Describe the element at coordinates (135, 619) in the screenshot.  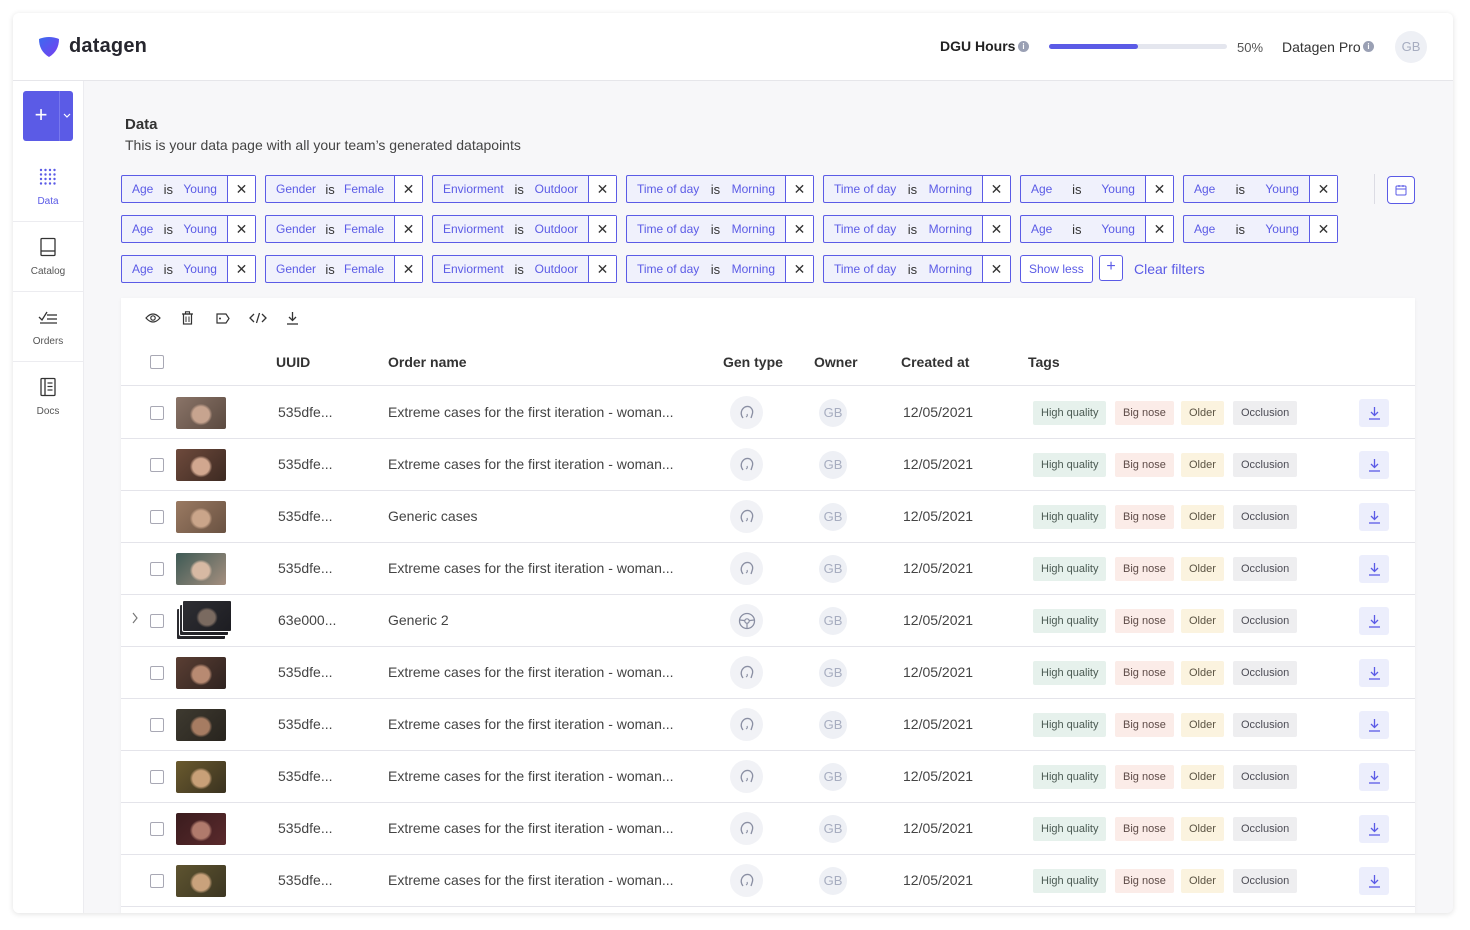
I see `chevron-right-icon` at that location.